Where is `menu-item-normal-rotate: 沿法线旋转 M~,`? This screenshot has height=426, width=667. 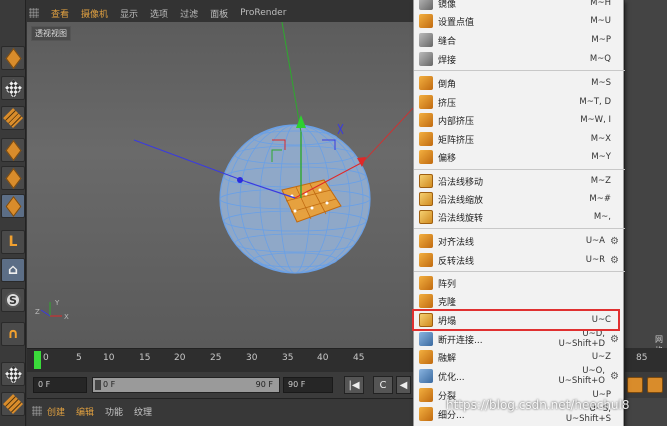 menu-item-normal-rotate: 沿法线旋转 M~, is located at coordinates (519, 217).